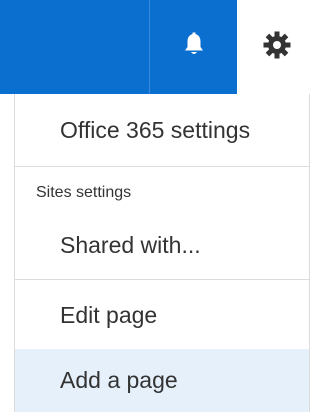  I want to click on edit-page-item: Edit page, so click(162, 315).